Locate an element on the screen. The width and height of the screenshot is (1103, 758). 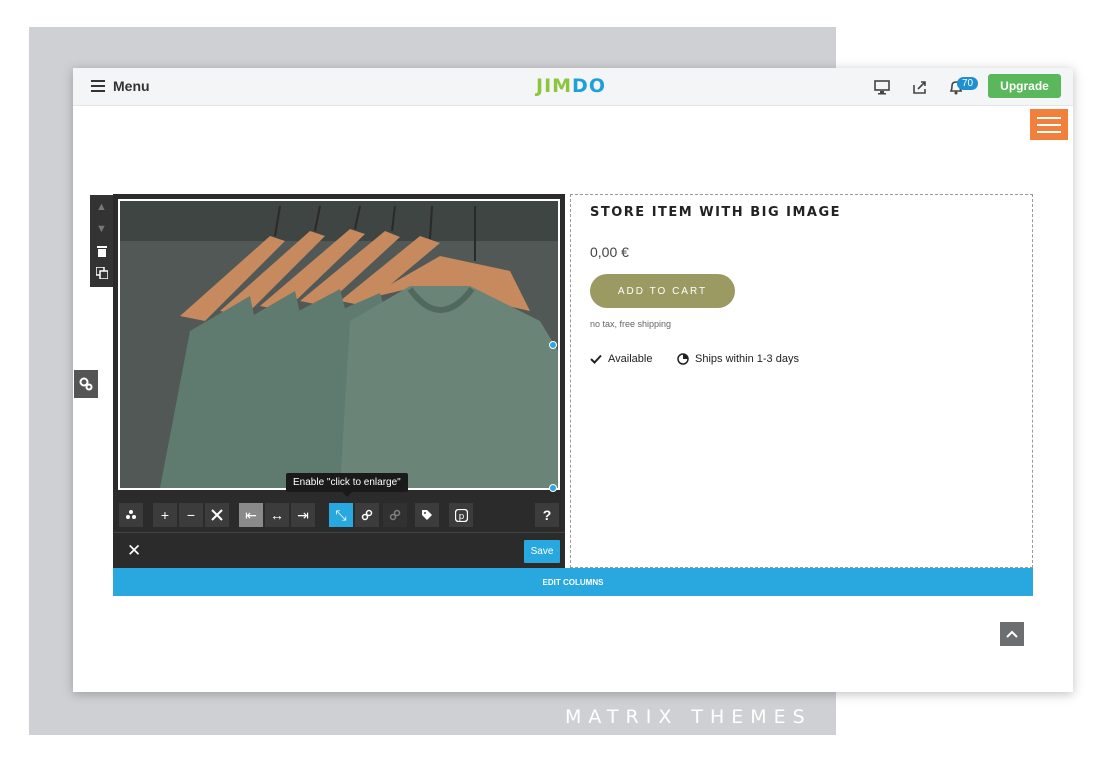
desktop-preview-icon is located at coordinates (882, 87).